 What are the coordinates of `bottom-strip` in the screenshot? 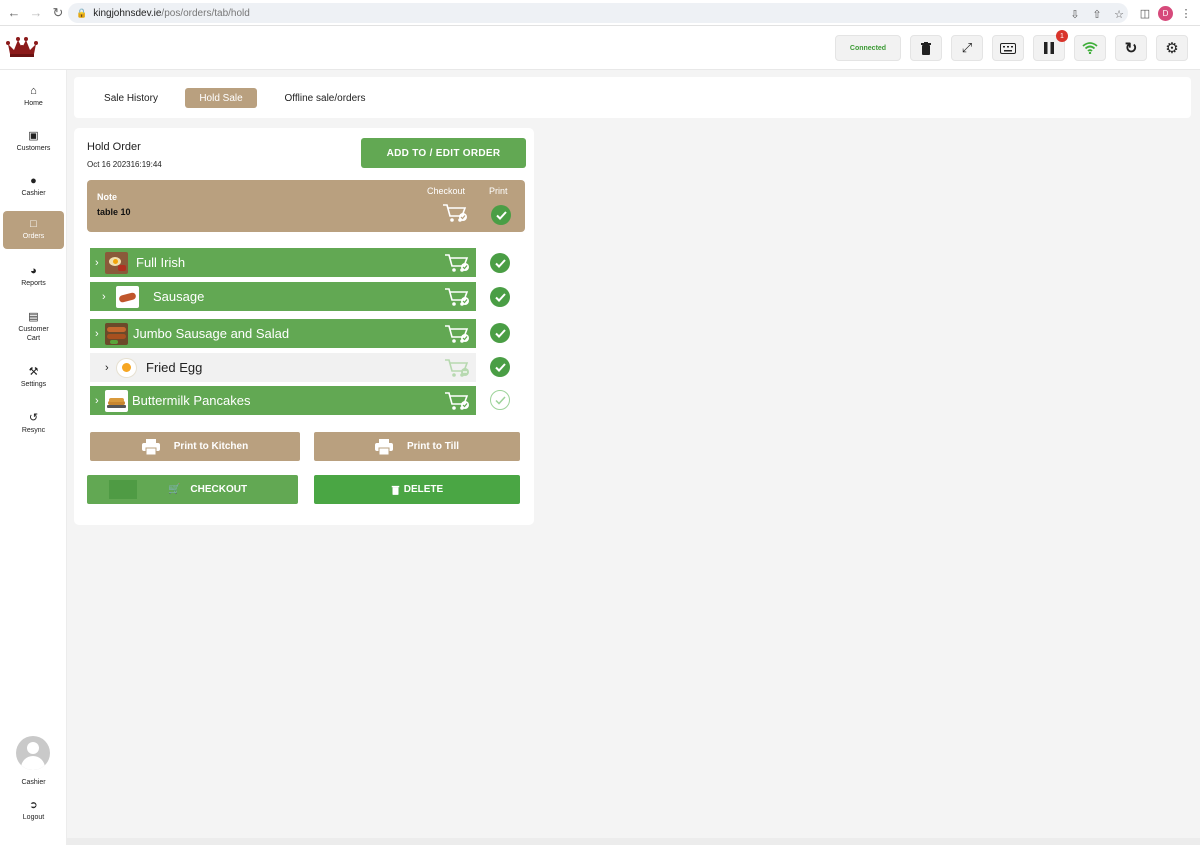 It's located at (633, 841).